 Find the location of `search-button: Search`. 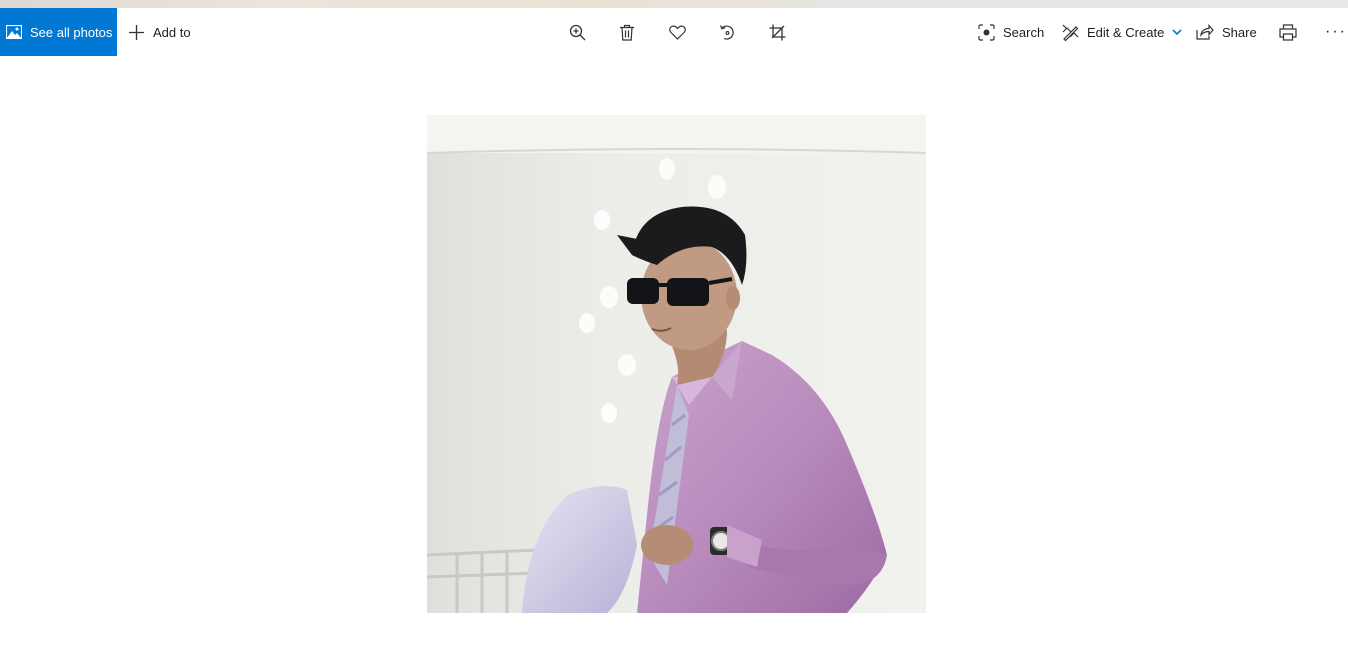

search-button: Search is located at coordinates (1011, 32).